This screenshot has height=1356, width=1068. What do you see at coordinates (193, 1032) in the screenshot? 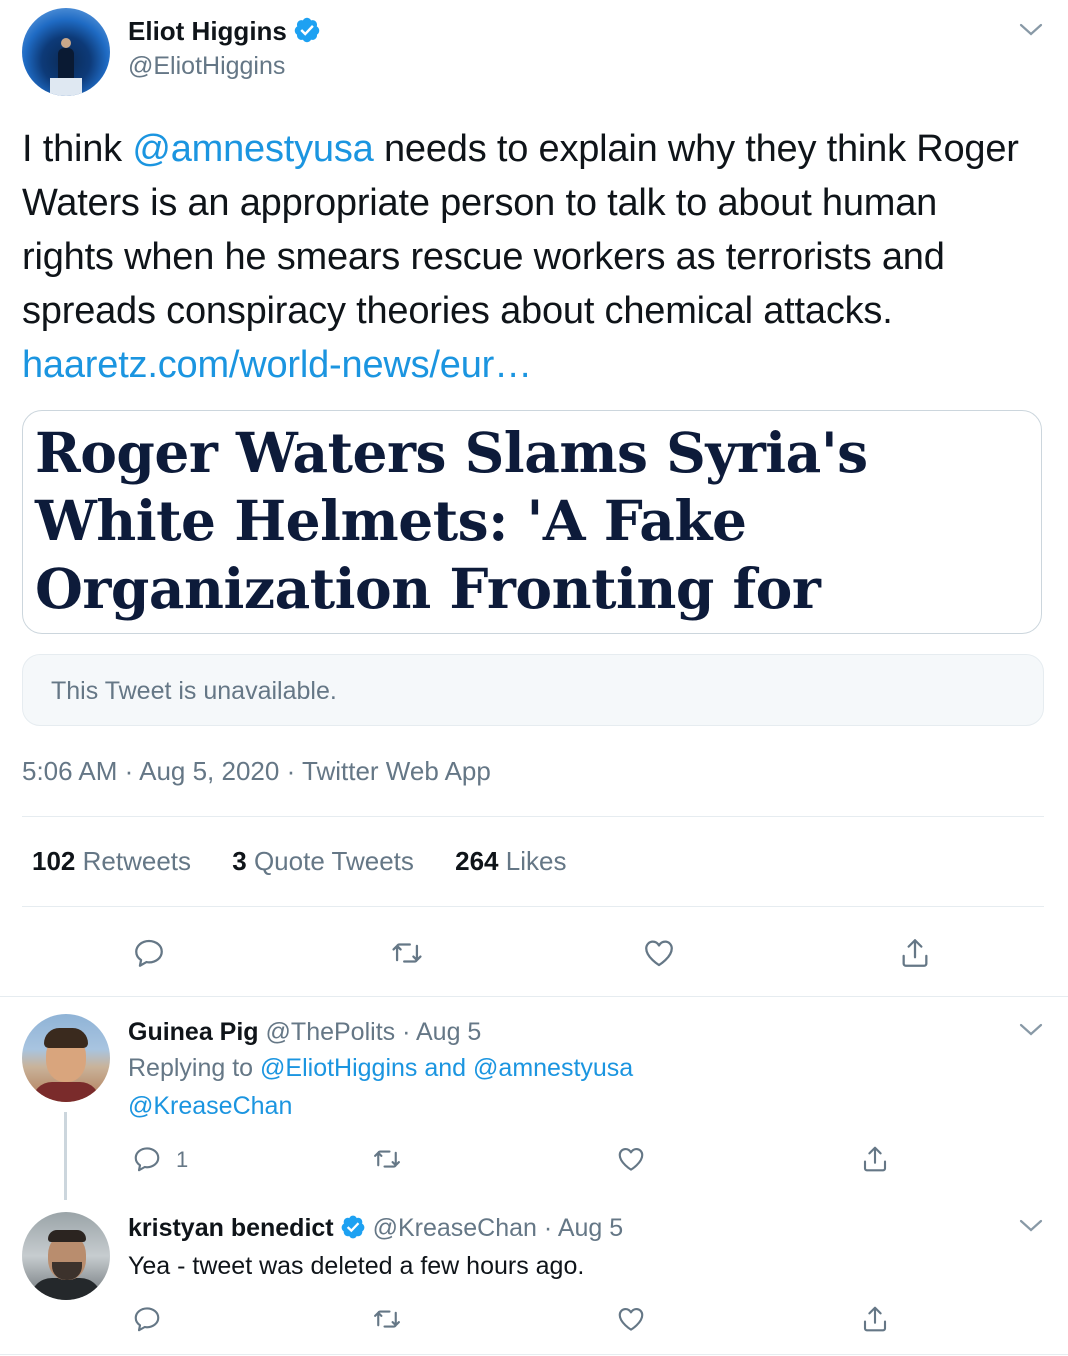
I see `reply-author-name: Guinea Pig` at bounding box center [193, 1032].